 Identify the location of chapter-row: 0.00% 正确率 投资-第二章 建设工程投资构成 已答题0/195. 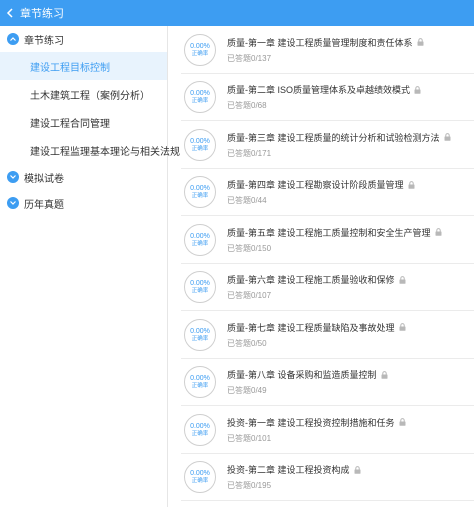
(321, 477).